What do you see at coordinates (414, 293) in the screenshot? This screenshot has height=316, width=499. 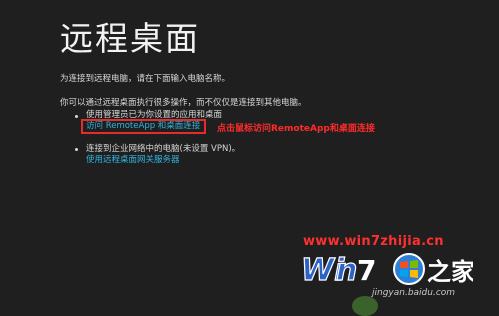 I see `watermark-site: jingyan.baidu.com` at bounding box center [414, 293].